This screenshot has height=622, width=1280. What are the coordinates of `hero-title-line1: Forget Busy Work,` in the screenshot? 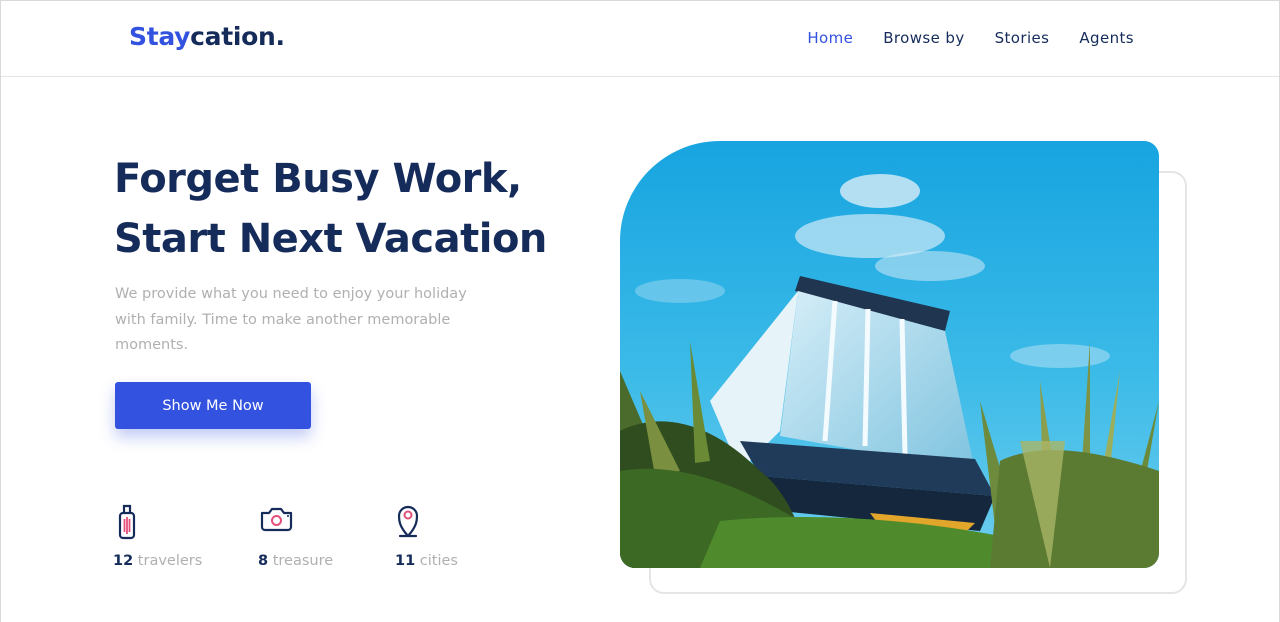 It's located at (318, 179).